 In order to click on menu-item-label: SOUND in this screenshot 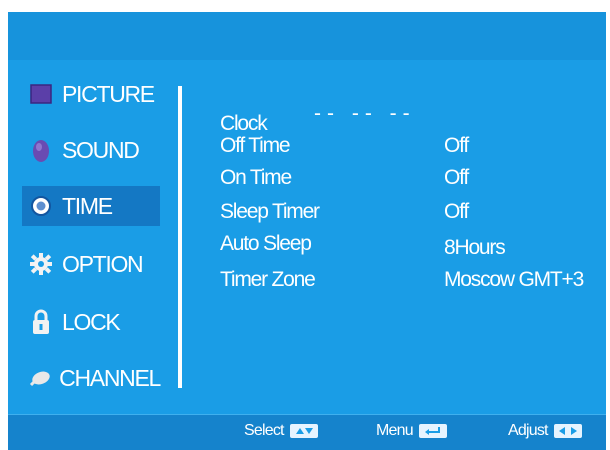, I will do `click(101, 149)`.